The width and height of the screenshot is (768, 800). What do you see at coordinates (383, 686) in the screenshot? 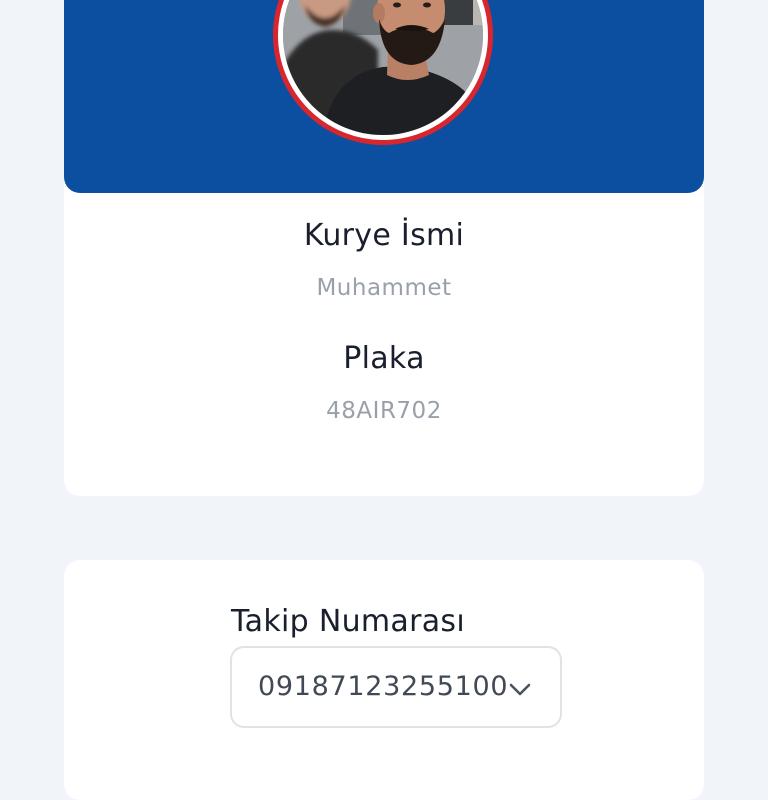
I see `tracking-number-value: 09187123255100` at bounding box center [383, 686].